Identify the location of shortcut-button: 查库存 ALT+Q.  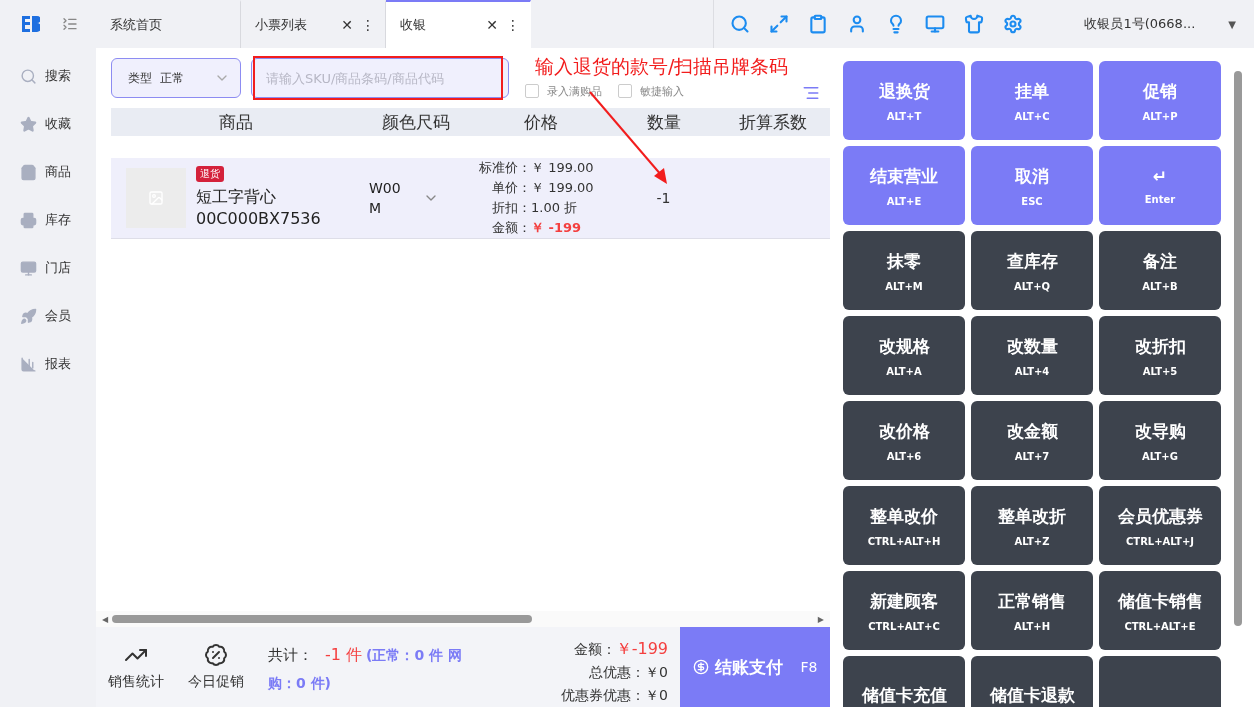
(1032, 270).